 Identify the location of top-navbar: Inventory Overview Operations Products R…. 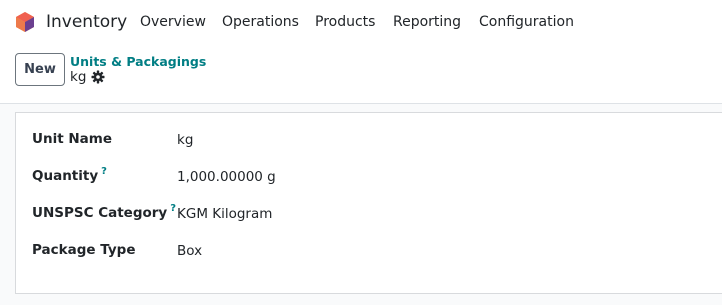
(361, 22).